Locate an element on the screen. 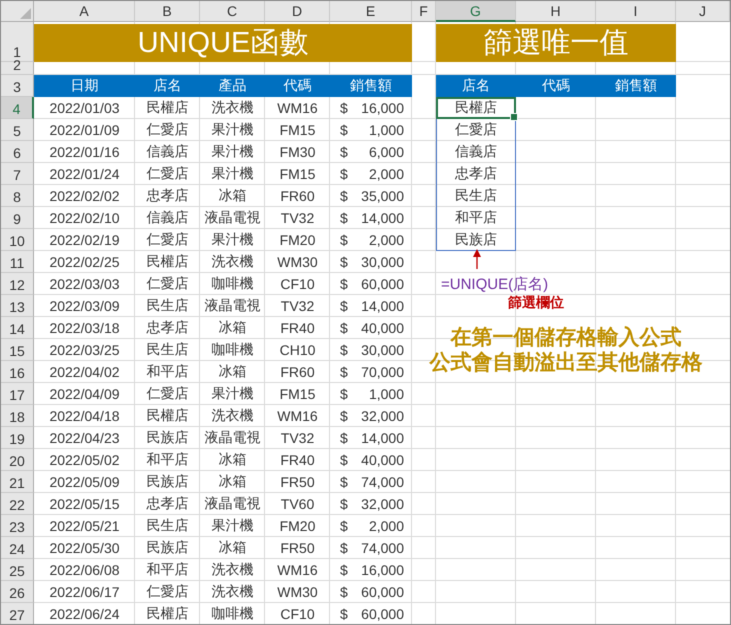 This screenshot has height=625, width=731. column-header: F is located at coordinates (424, 11).